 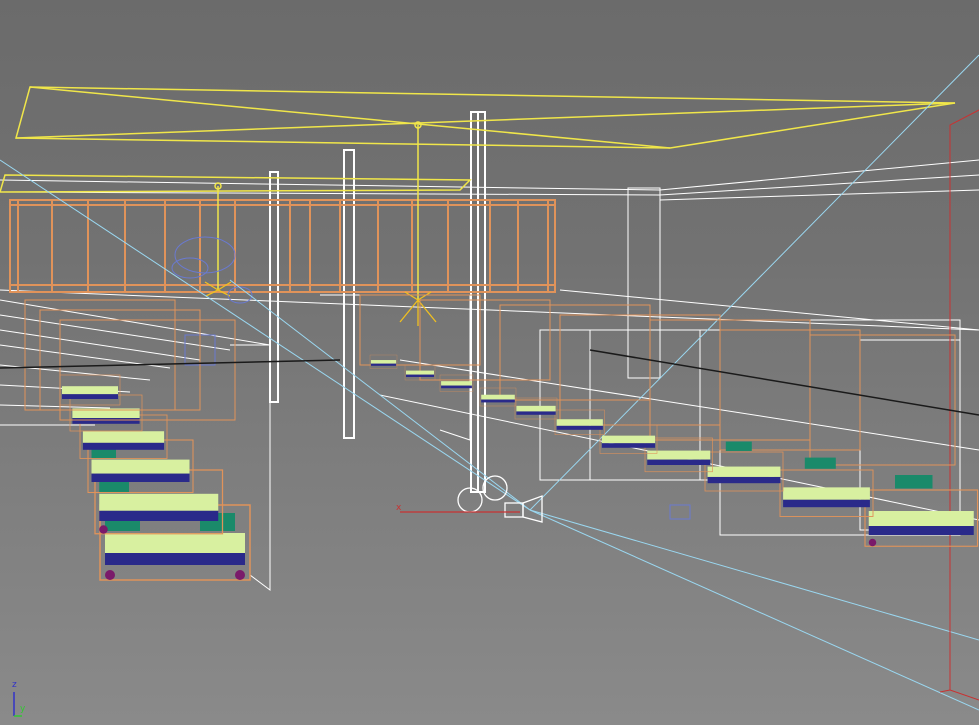 I want to click on axis-z-label: z, so click(x=14, y=685).